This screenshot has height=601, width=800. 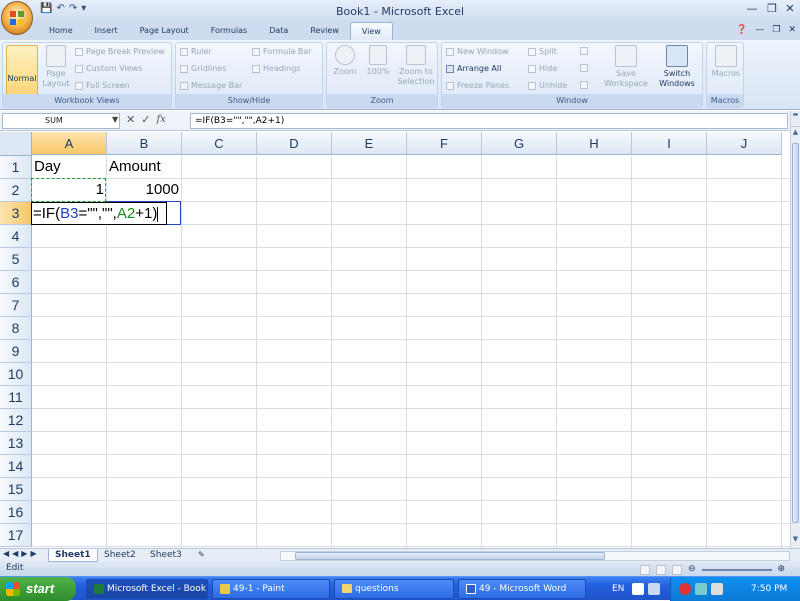 What do you see at coordinates (795, 134) in the screenshot?
I see `scroll-up-icon: ▲` at bounding box center [795, 134].